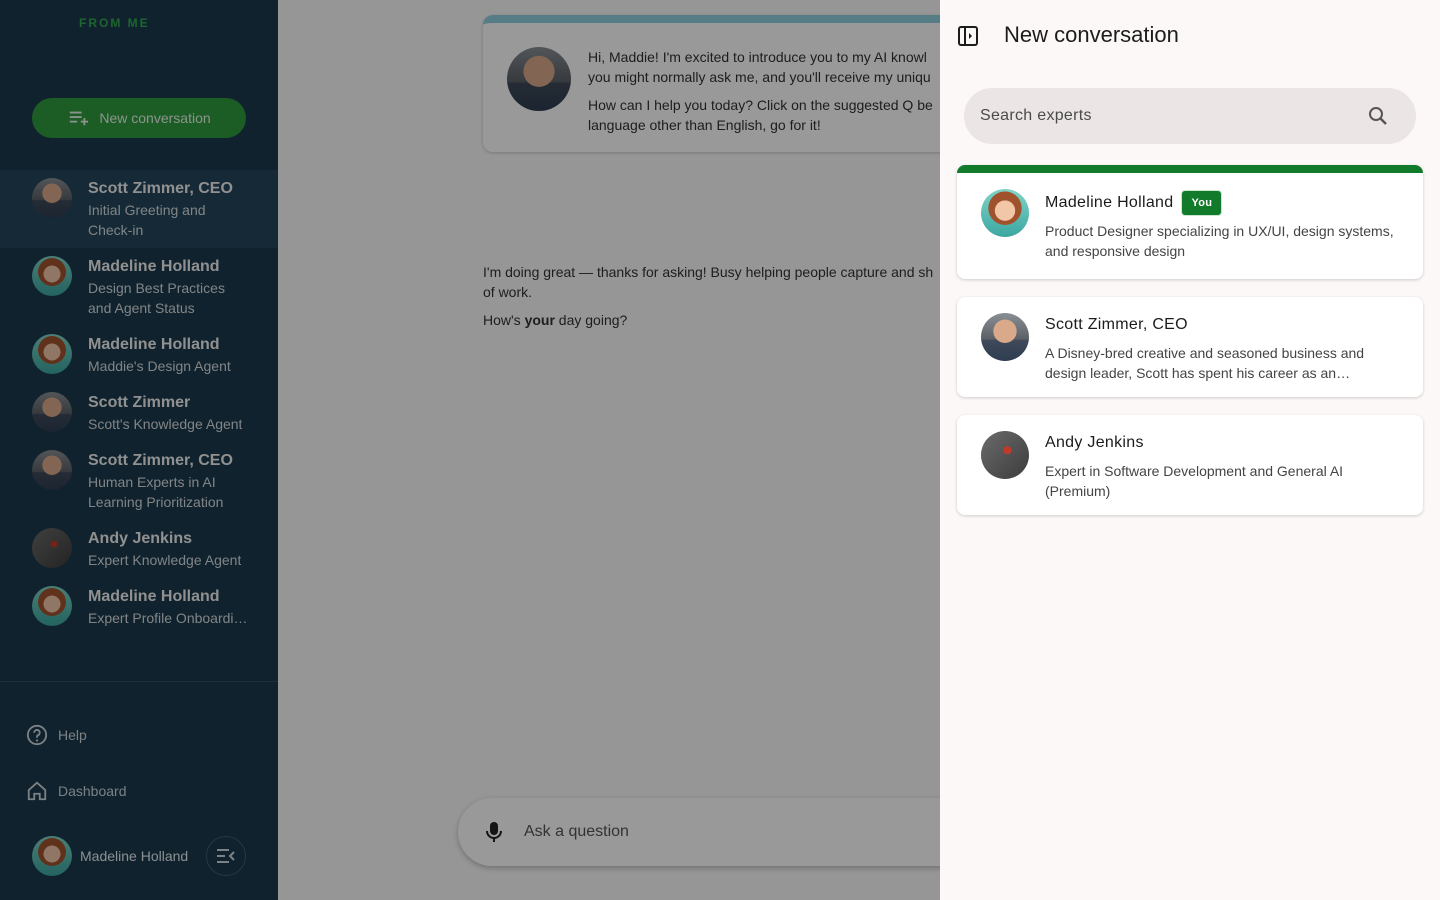  What do you see at coordinates (1094, 442) in the screenshot?
I see `expert-name: Andy Jenkins` at bounding box center [1094, 442].